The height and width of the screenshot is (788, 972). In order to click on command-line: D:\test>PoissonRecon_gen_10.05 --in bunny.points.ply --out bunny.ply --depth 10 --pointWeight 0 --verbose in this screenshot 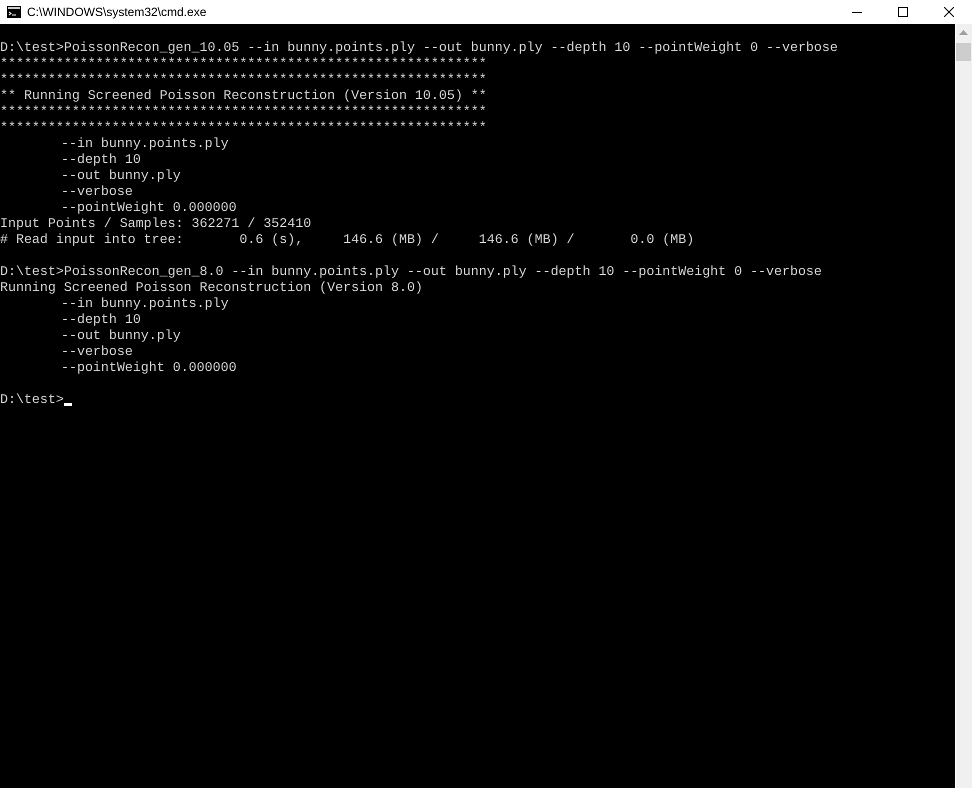, I will do `click(419, 47)`.